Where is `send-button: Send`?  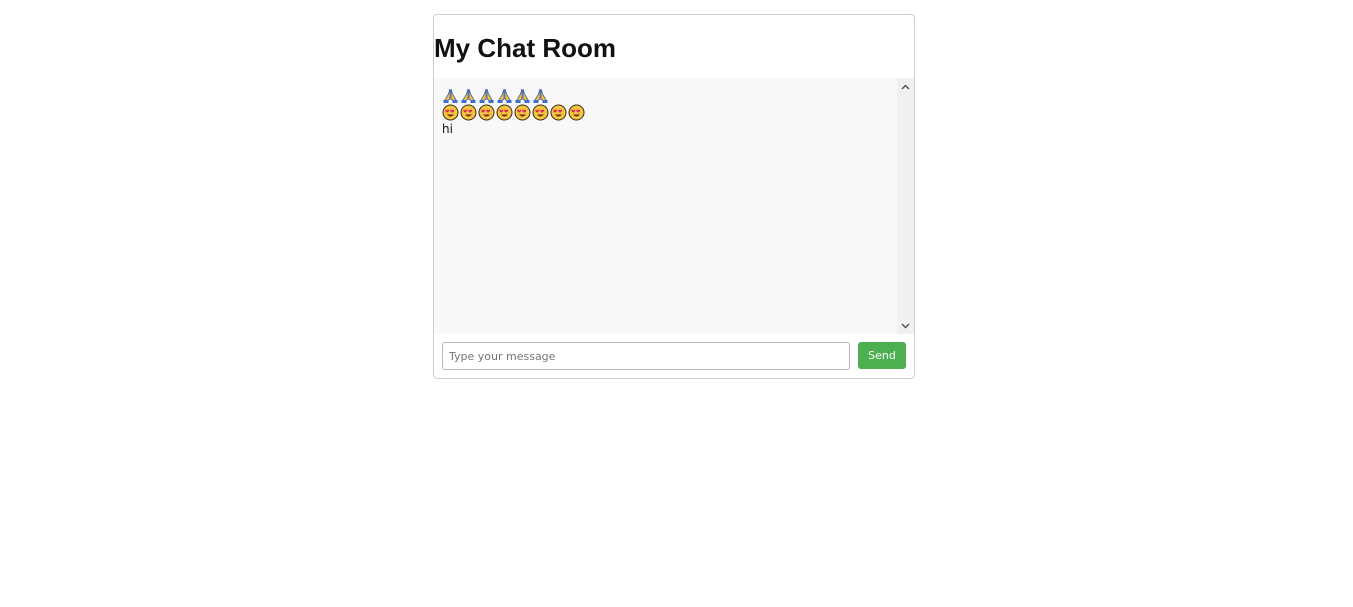 send-button: Send is located at coordinates (882, 355).